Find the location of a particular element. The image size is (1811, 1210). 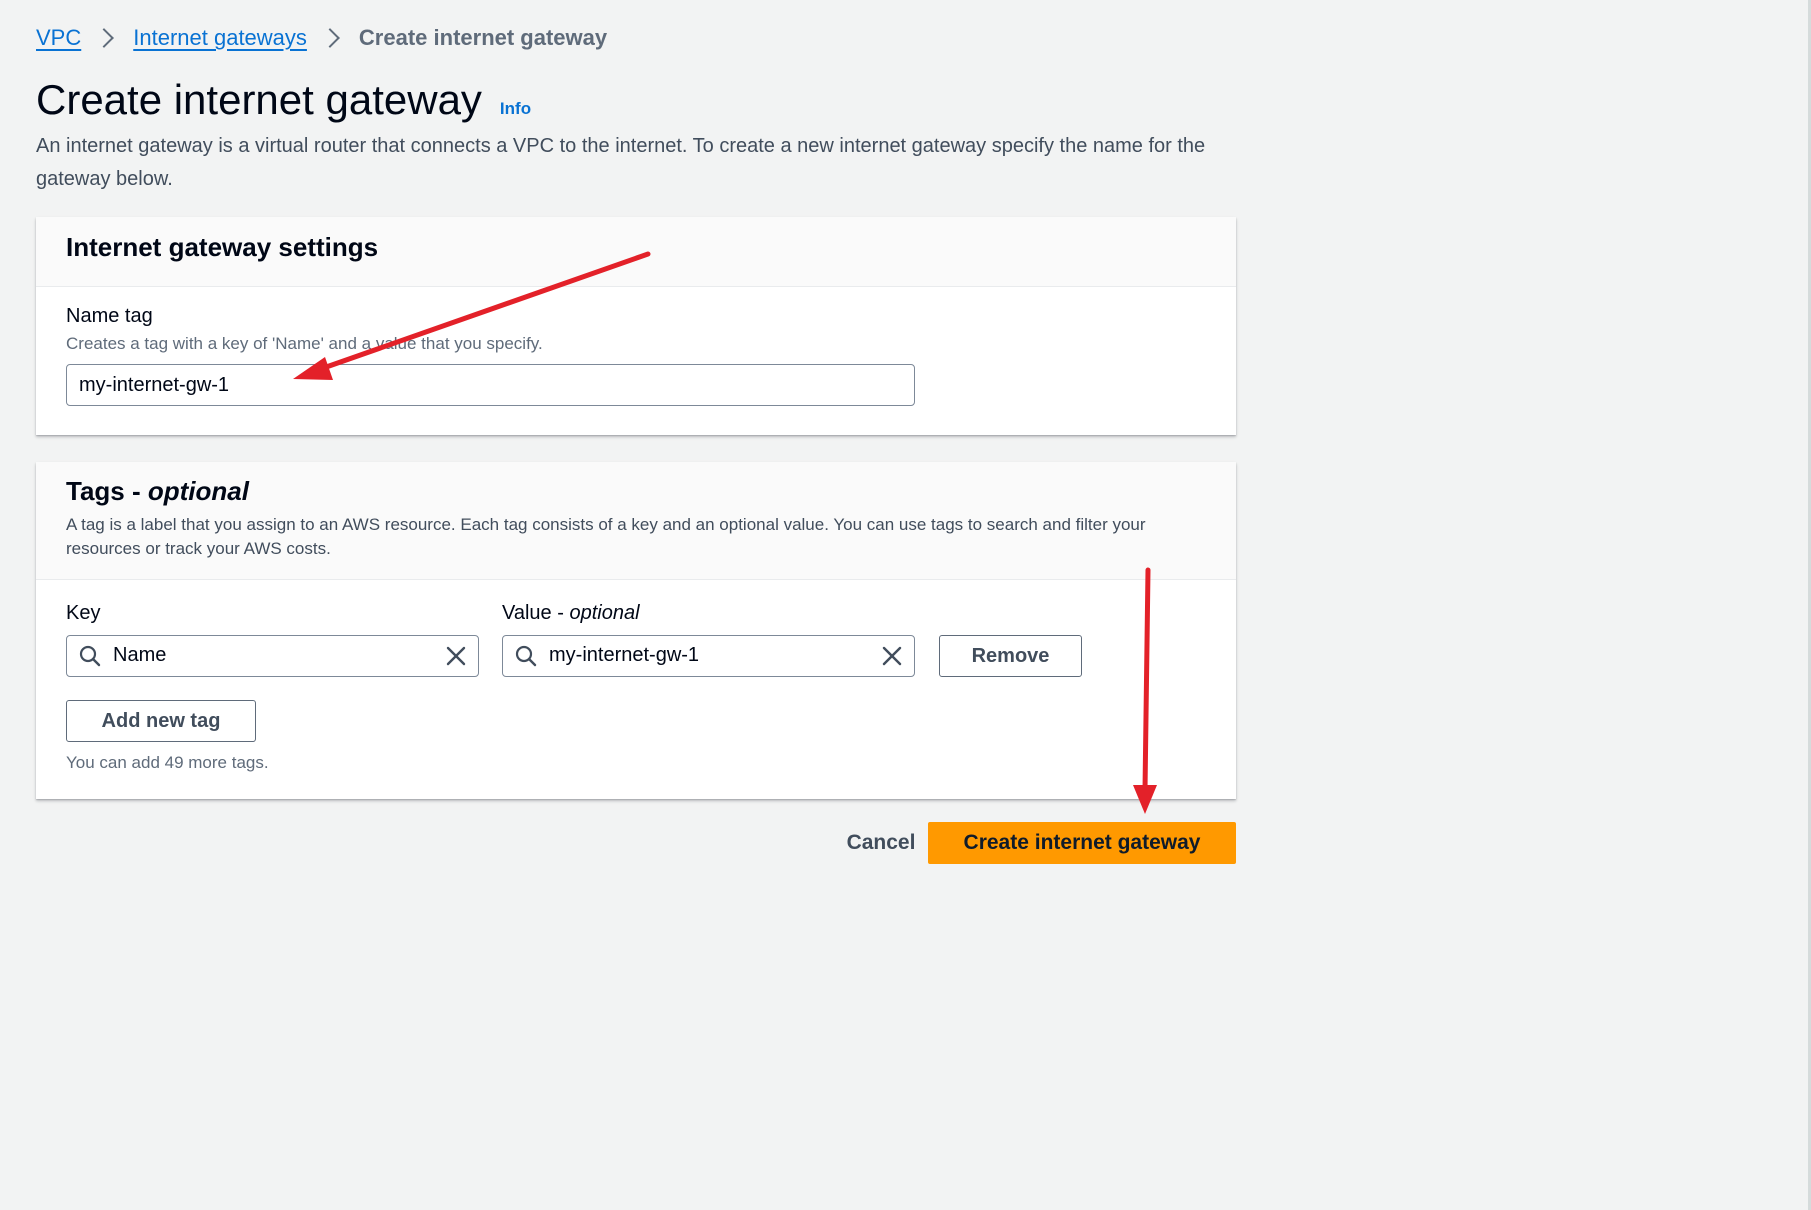

tags-panel-title: Tags - optional is located at coordinates (636, 491).